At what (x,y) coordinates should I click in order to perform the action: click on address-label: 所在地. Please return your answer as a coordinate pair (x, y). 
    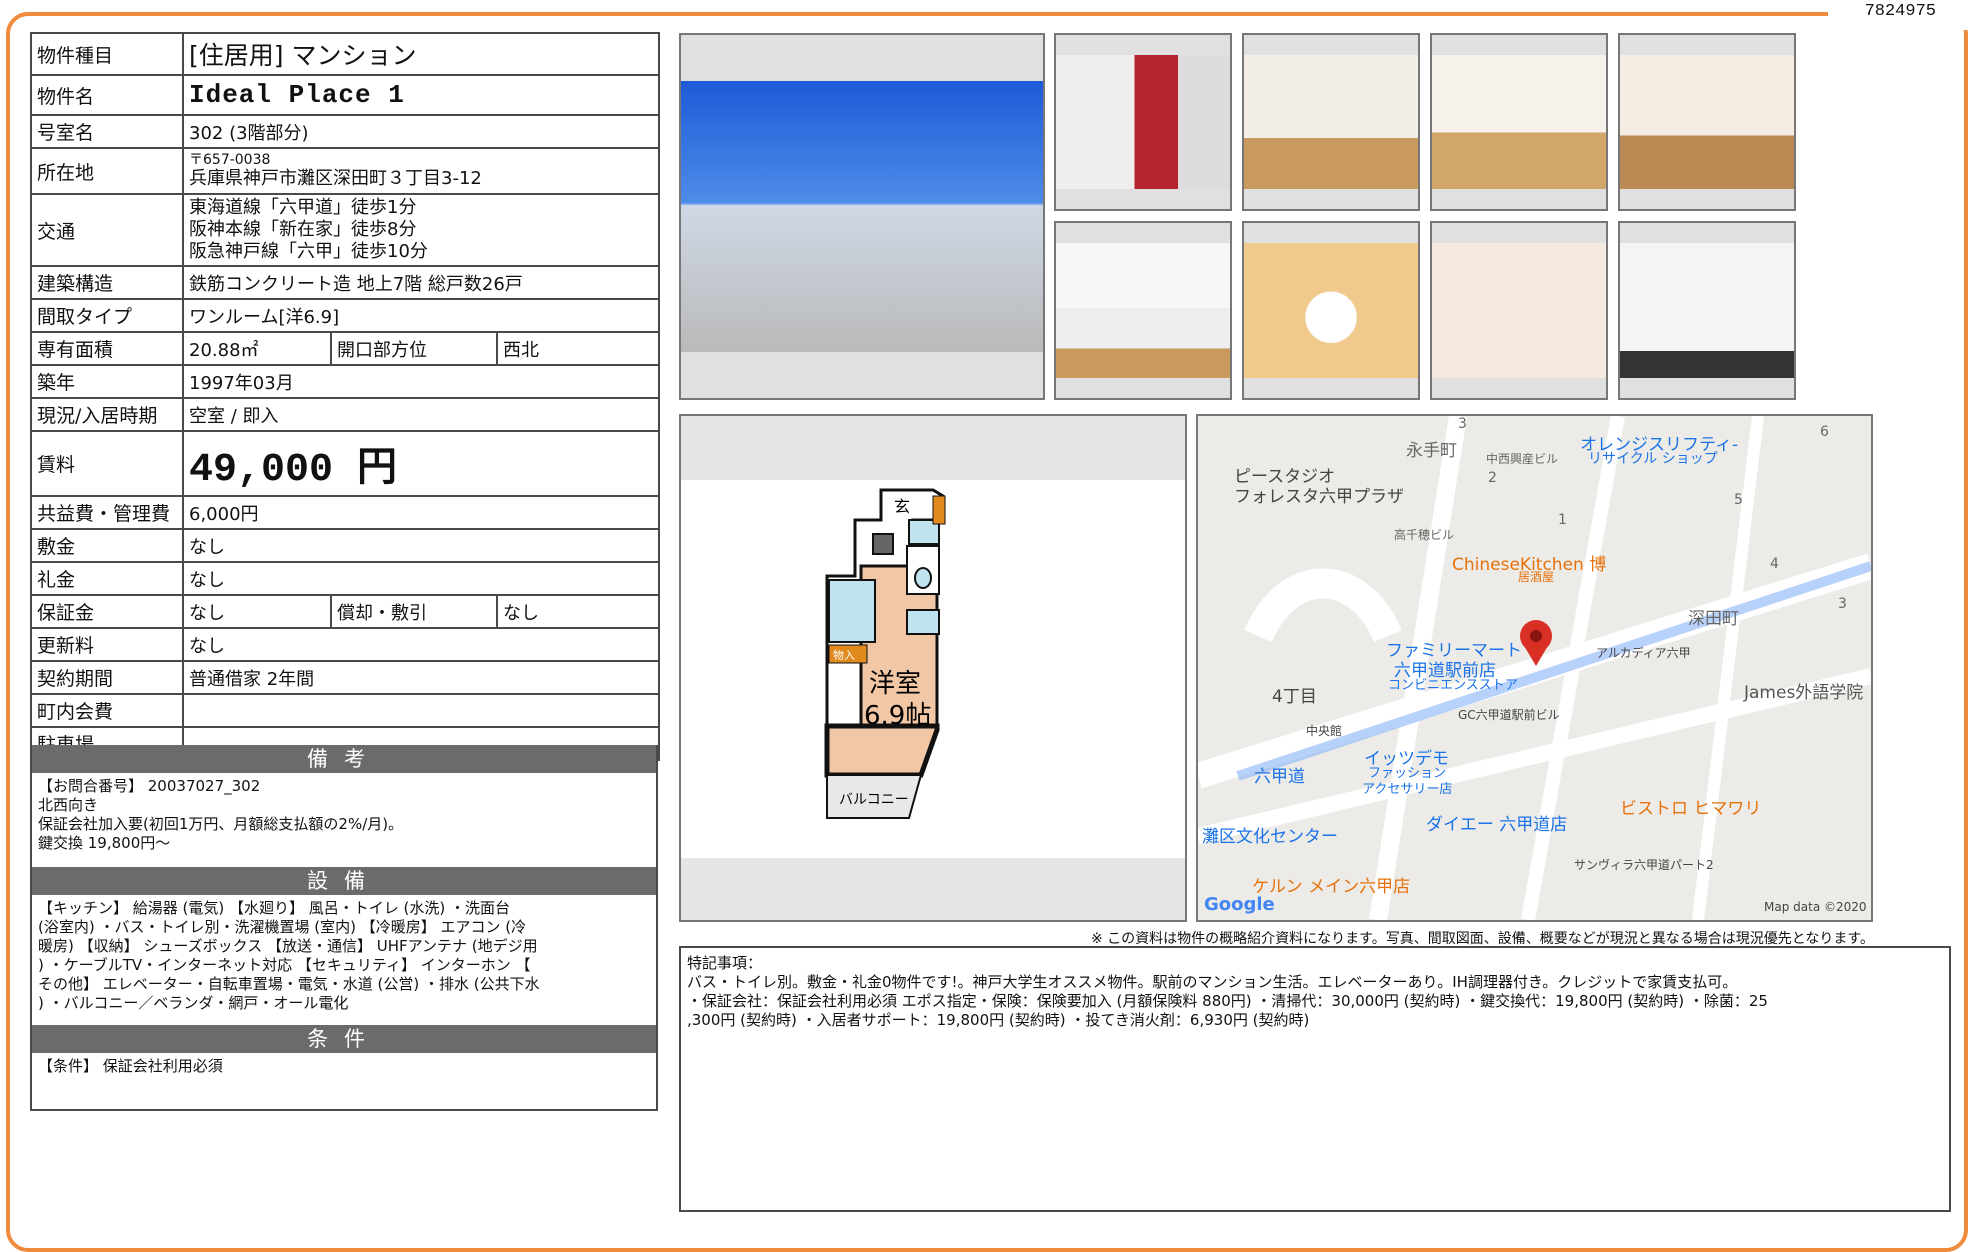
    Looking at the image, I should click on (107, 171).